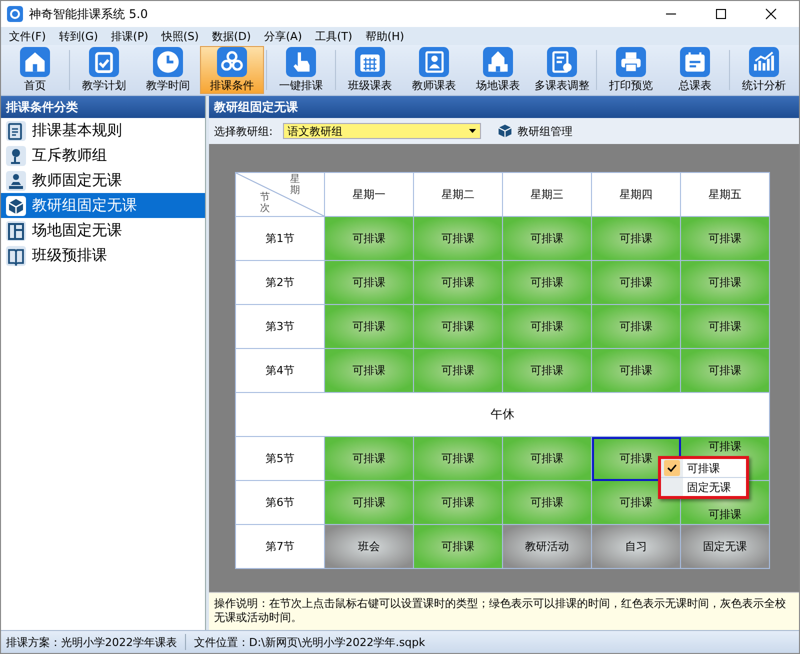  What do you see at coordinates (280, 282) in the screenshot?
I see `period-label: 第2节` at bounding box center [280, 282].